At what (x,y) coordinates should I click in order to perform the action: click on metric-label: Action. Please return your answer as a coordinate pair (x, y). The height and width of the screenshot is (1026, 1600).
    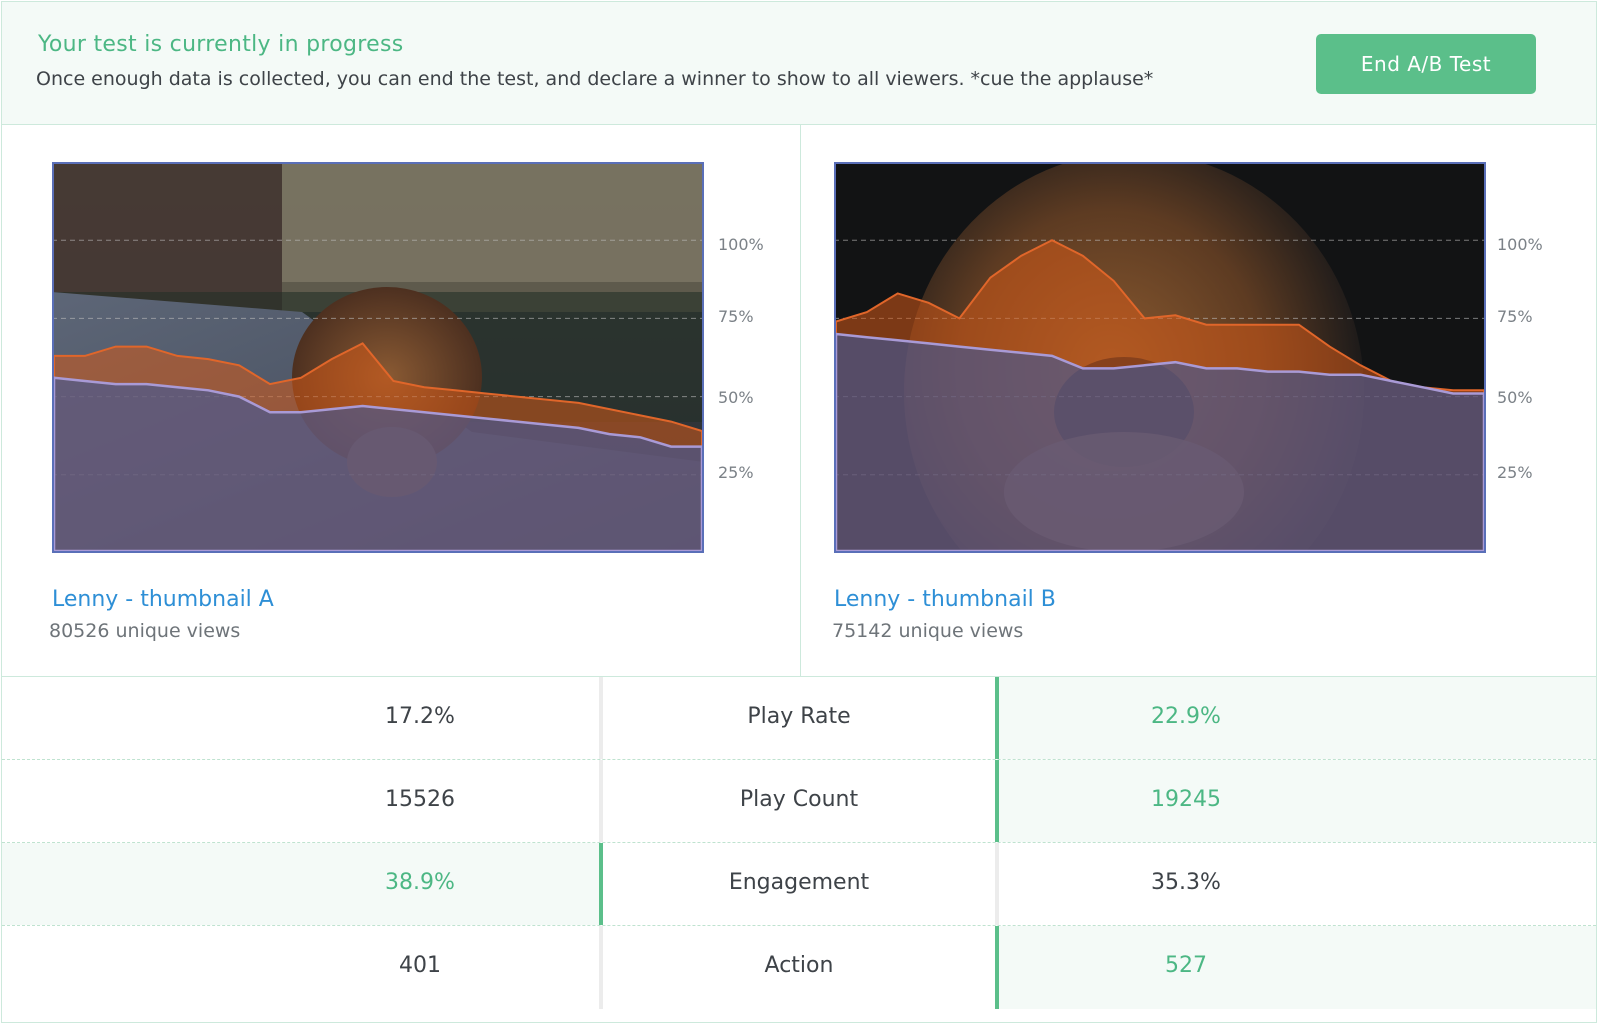
    Looking at the image, I should click on (799, 965).